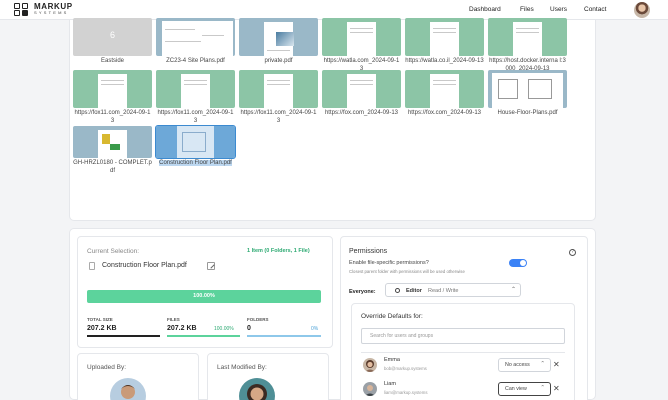 The width and height of the screenshot is (668, 400). What do you see at coordinates (112, 35) in the screenshot?
I see `folder-count: 6` at bounding box center [112, 35].